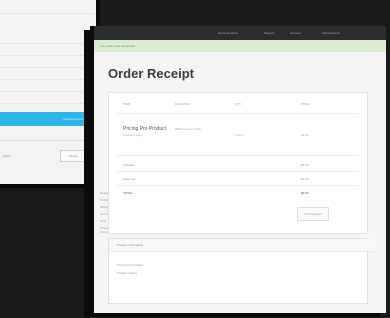  I want to click on tax-value: $0.00, so click(305, 179).